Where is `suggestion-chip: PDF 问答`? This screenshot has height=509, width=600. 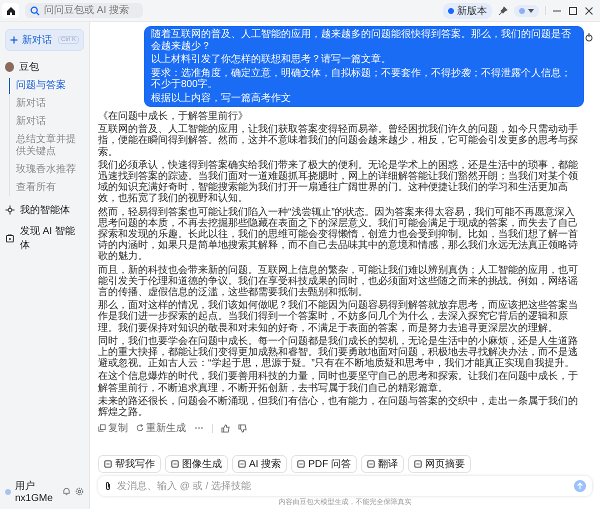 suggestion-chip: PDF 问答 is located at coordinates (324, 464).